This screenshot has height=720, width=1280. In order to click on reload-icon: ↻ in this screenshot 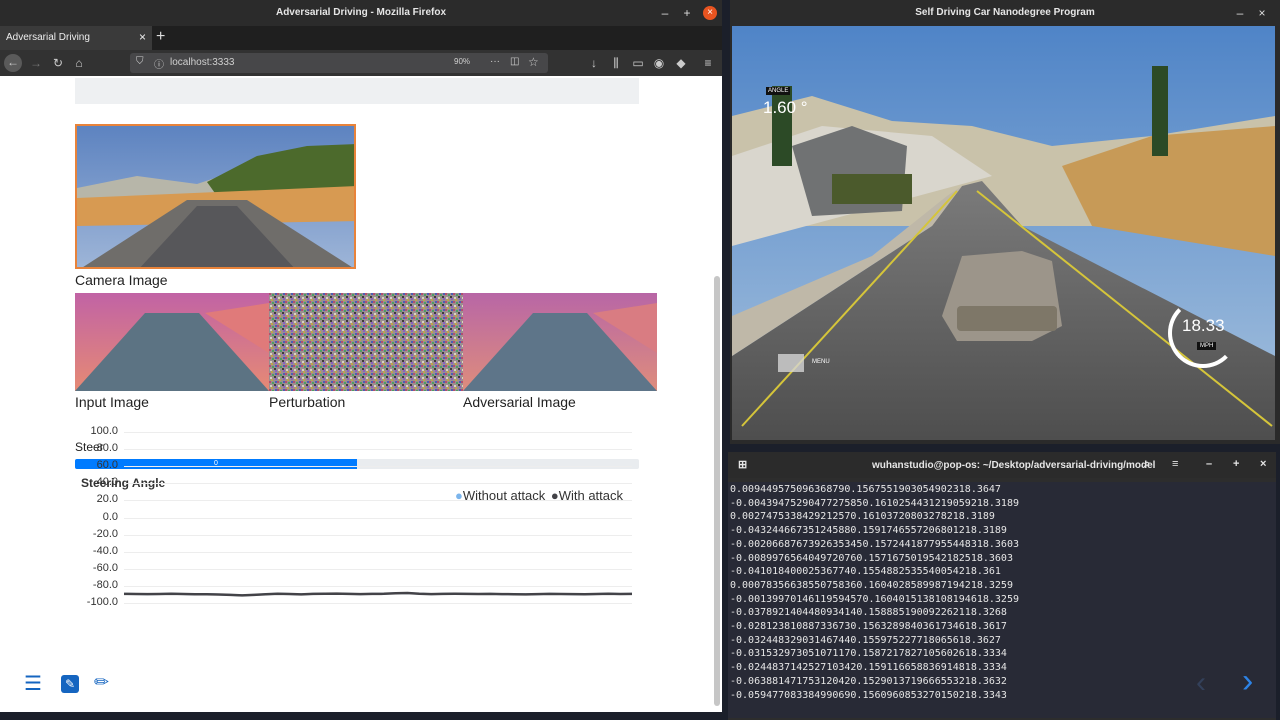, I will do `click(58, 63)`.